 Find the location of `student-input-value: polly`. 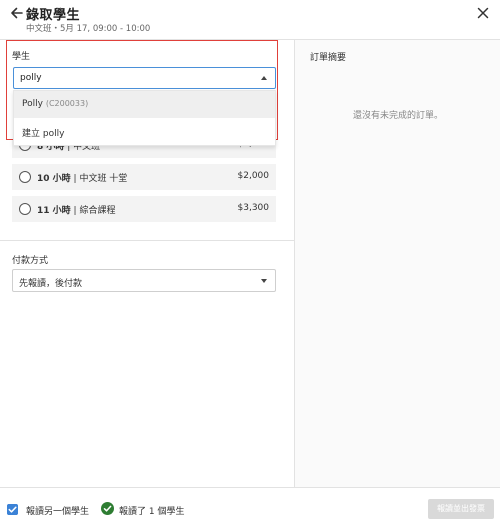

student-input-value: polly is located at coordinates (31, 78).